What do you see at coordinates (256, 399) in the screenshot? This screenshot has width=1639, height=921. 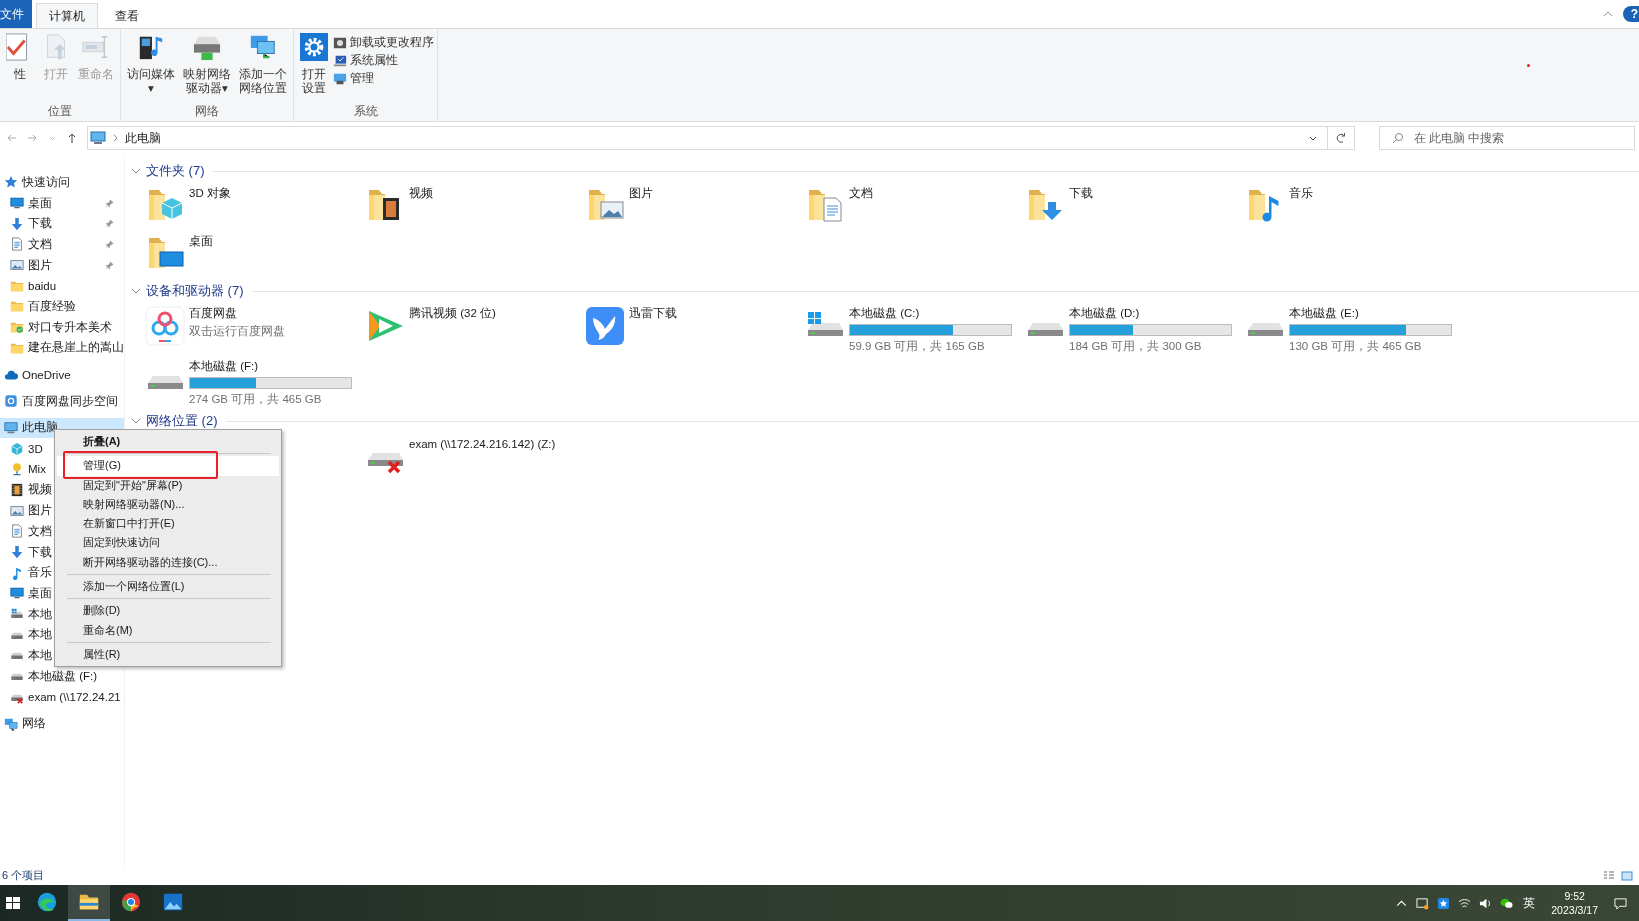 I see `space-info: 274 GB 可用，共 465 GB` at bounding box center [256, 399].